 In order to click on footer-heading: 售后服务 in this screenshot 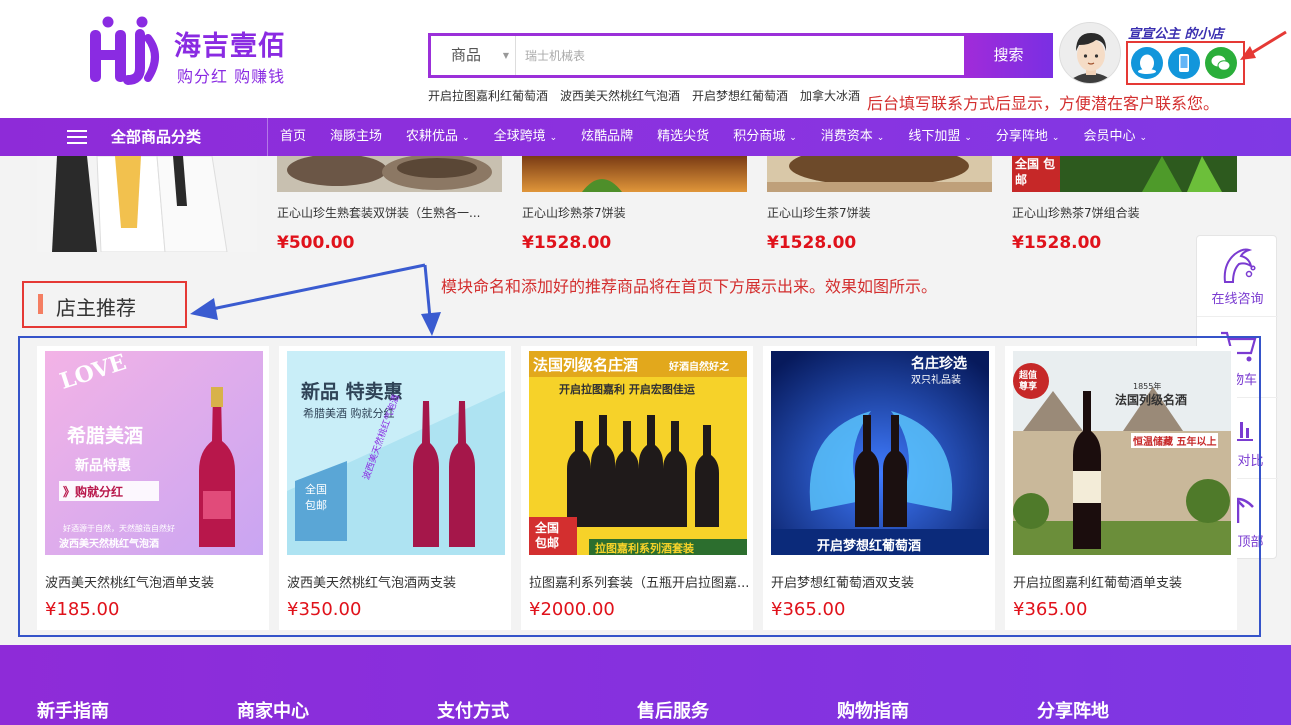, I will do `click(673, 710)`.